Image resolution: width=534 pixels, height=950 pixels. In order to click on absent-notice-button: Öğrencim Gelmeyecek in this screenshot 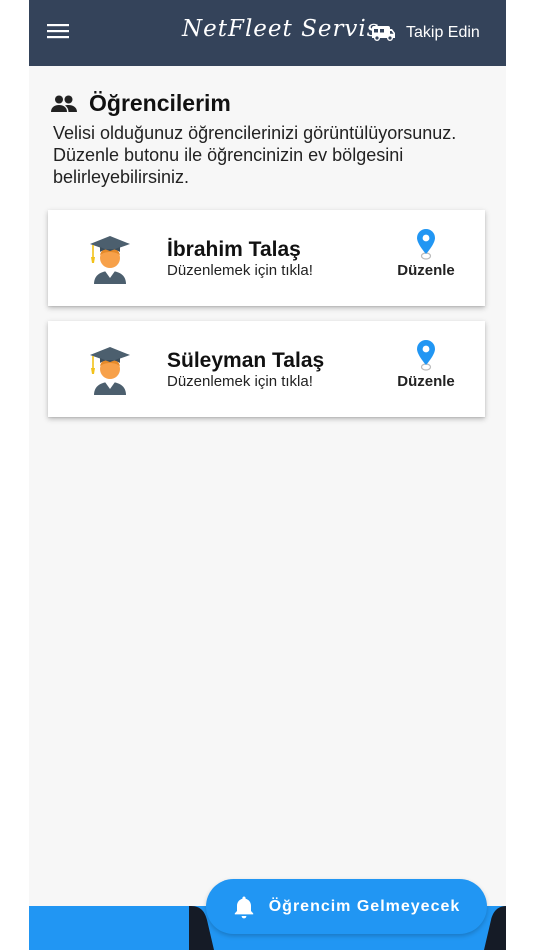, I will do `click(346, 906)`.